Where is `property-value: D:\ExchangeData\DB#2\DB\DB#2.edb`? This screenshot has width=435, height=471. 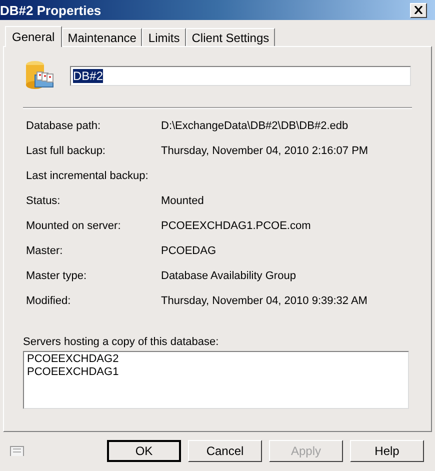 property-value: D:\ExchangeData\DB#2\DB\DB#2.edb is located at coordinates (254, 126).